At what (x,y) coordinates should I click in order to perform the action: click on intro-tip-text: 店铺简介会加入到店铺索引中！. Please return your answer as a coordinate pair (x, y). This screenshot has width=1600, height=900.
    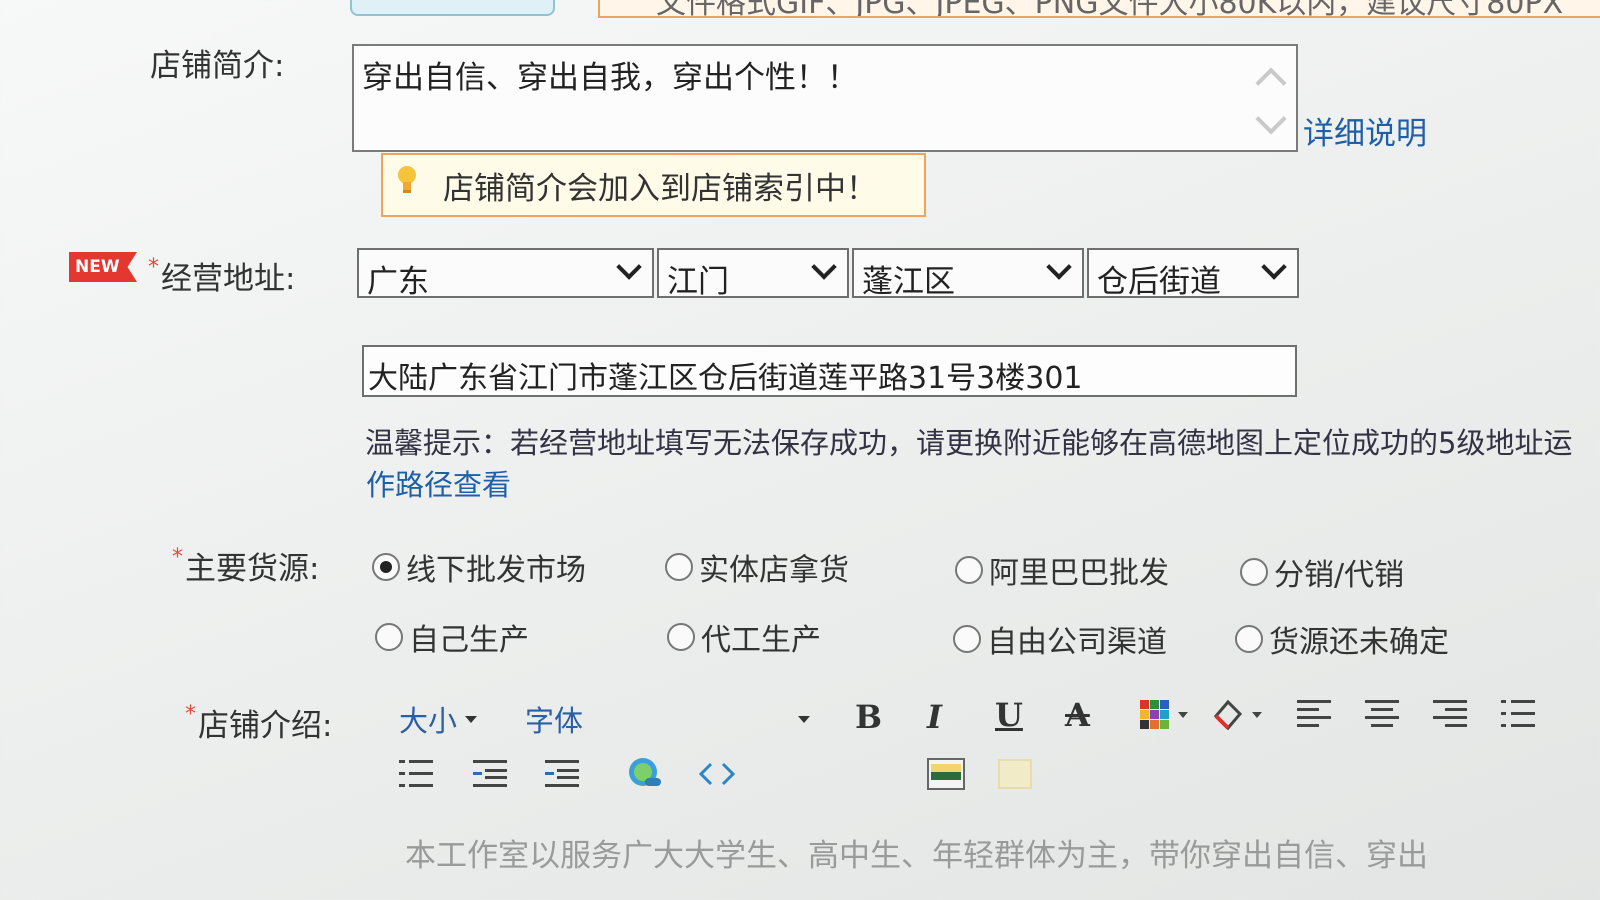
    Looking at the image, I should click on (660, 189).